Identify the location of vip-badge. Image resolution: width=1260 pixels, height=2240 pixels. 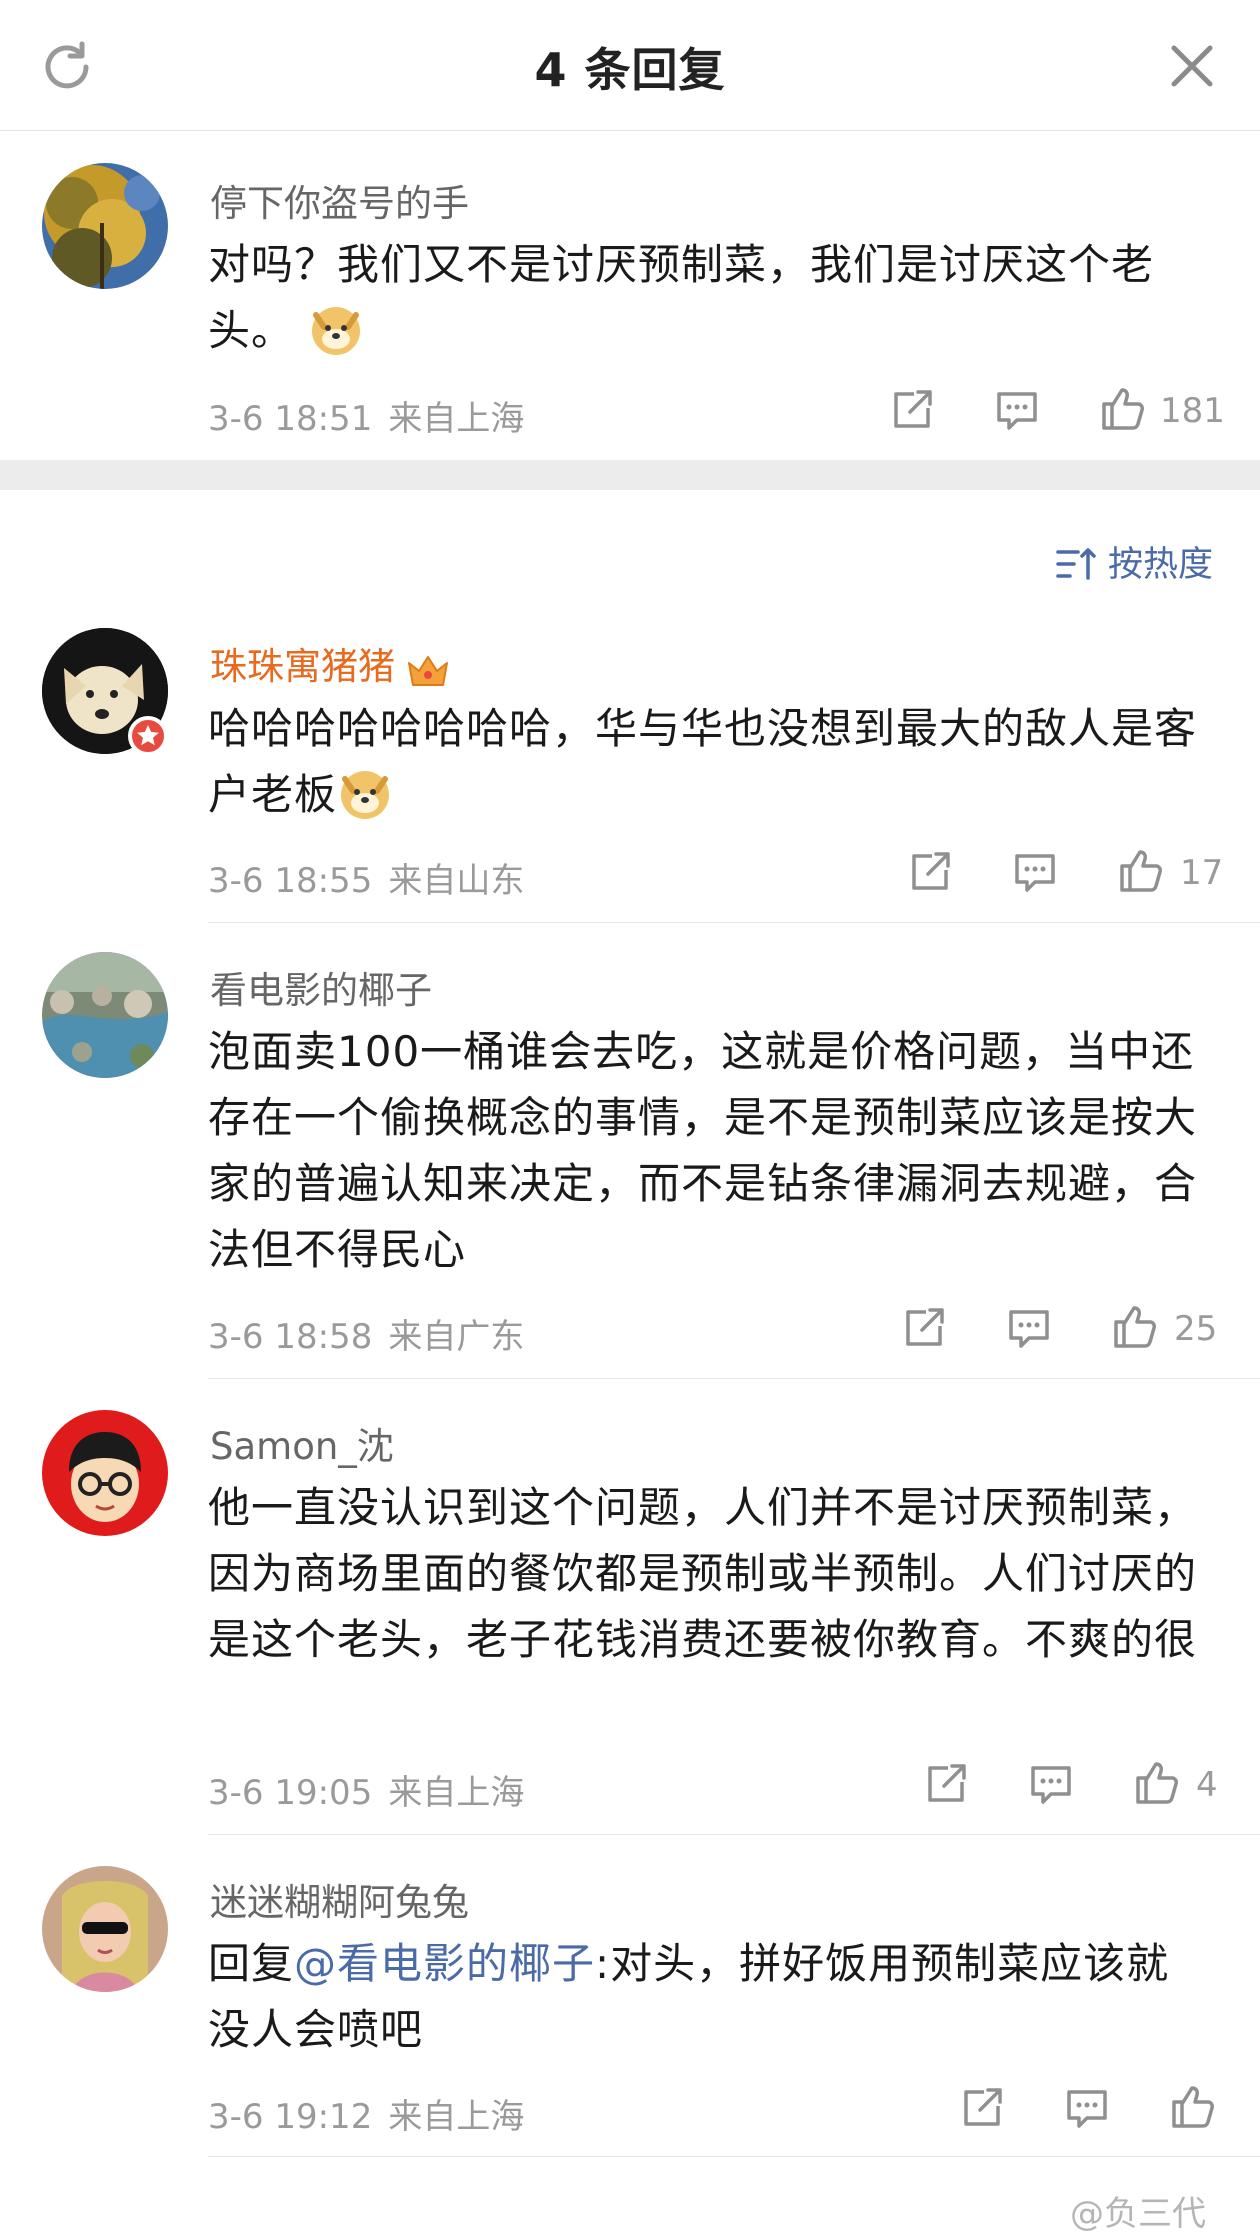
(148, 736).